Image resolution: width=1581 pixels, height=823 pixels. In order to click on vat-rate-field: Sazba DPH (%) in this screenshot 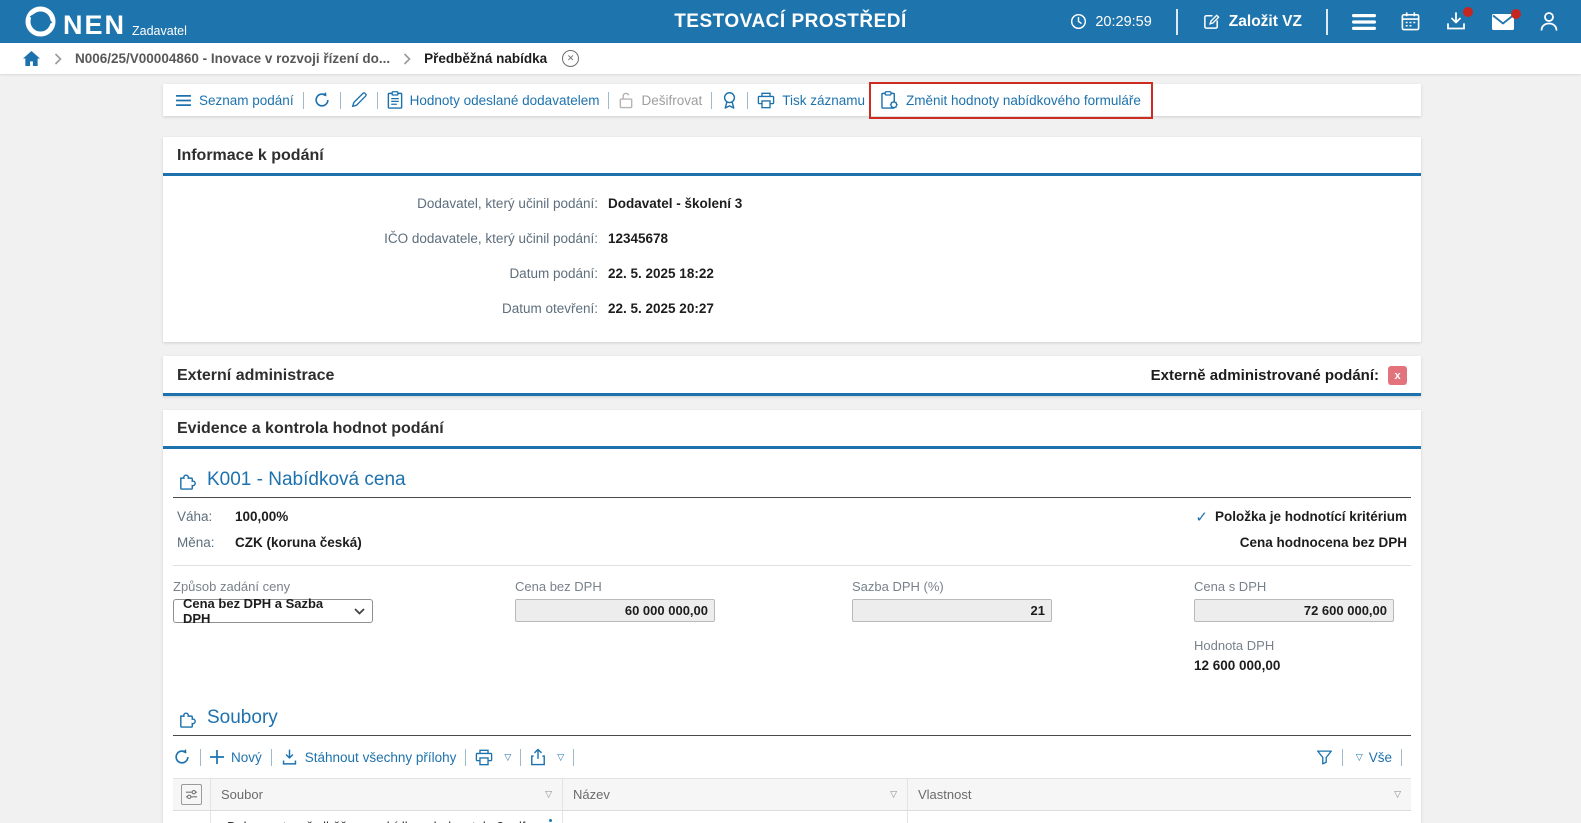, I will do `click(1023, 601)`.